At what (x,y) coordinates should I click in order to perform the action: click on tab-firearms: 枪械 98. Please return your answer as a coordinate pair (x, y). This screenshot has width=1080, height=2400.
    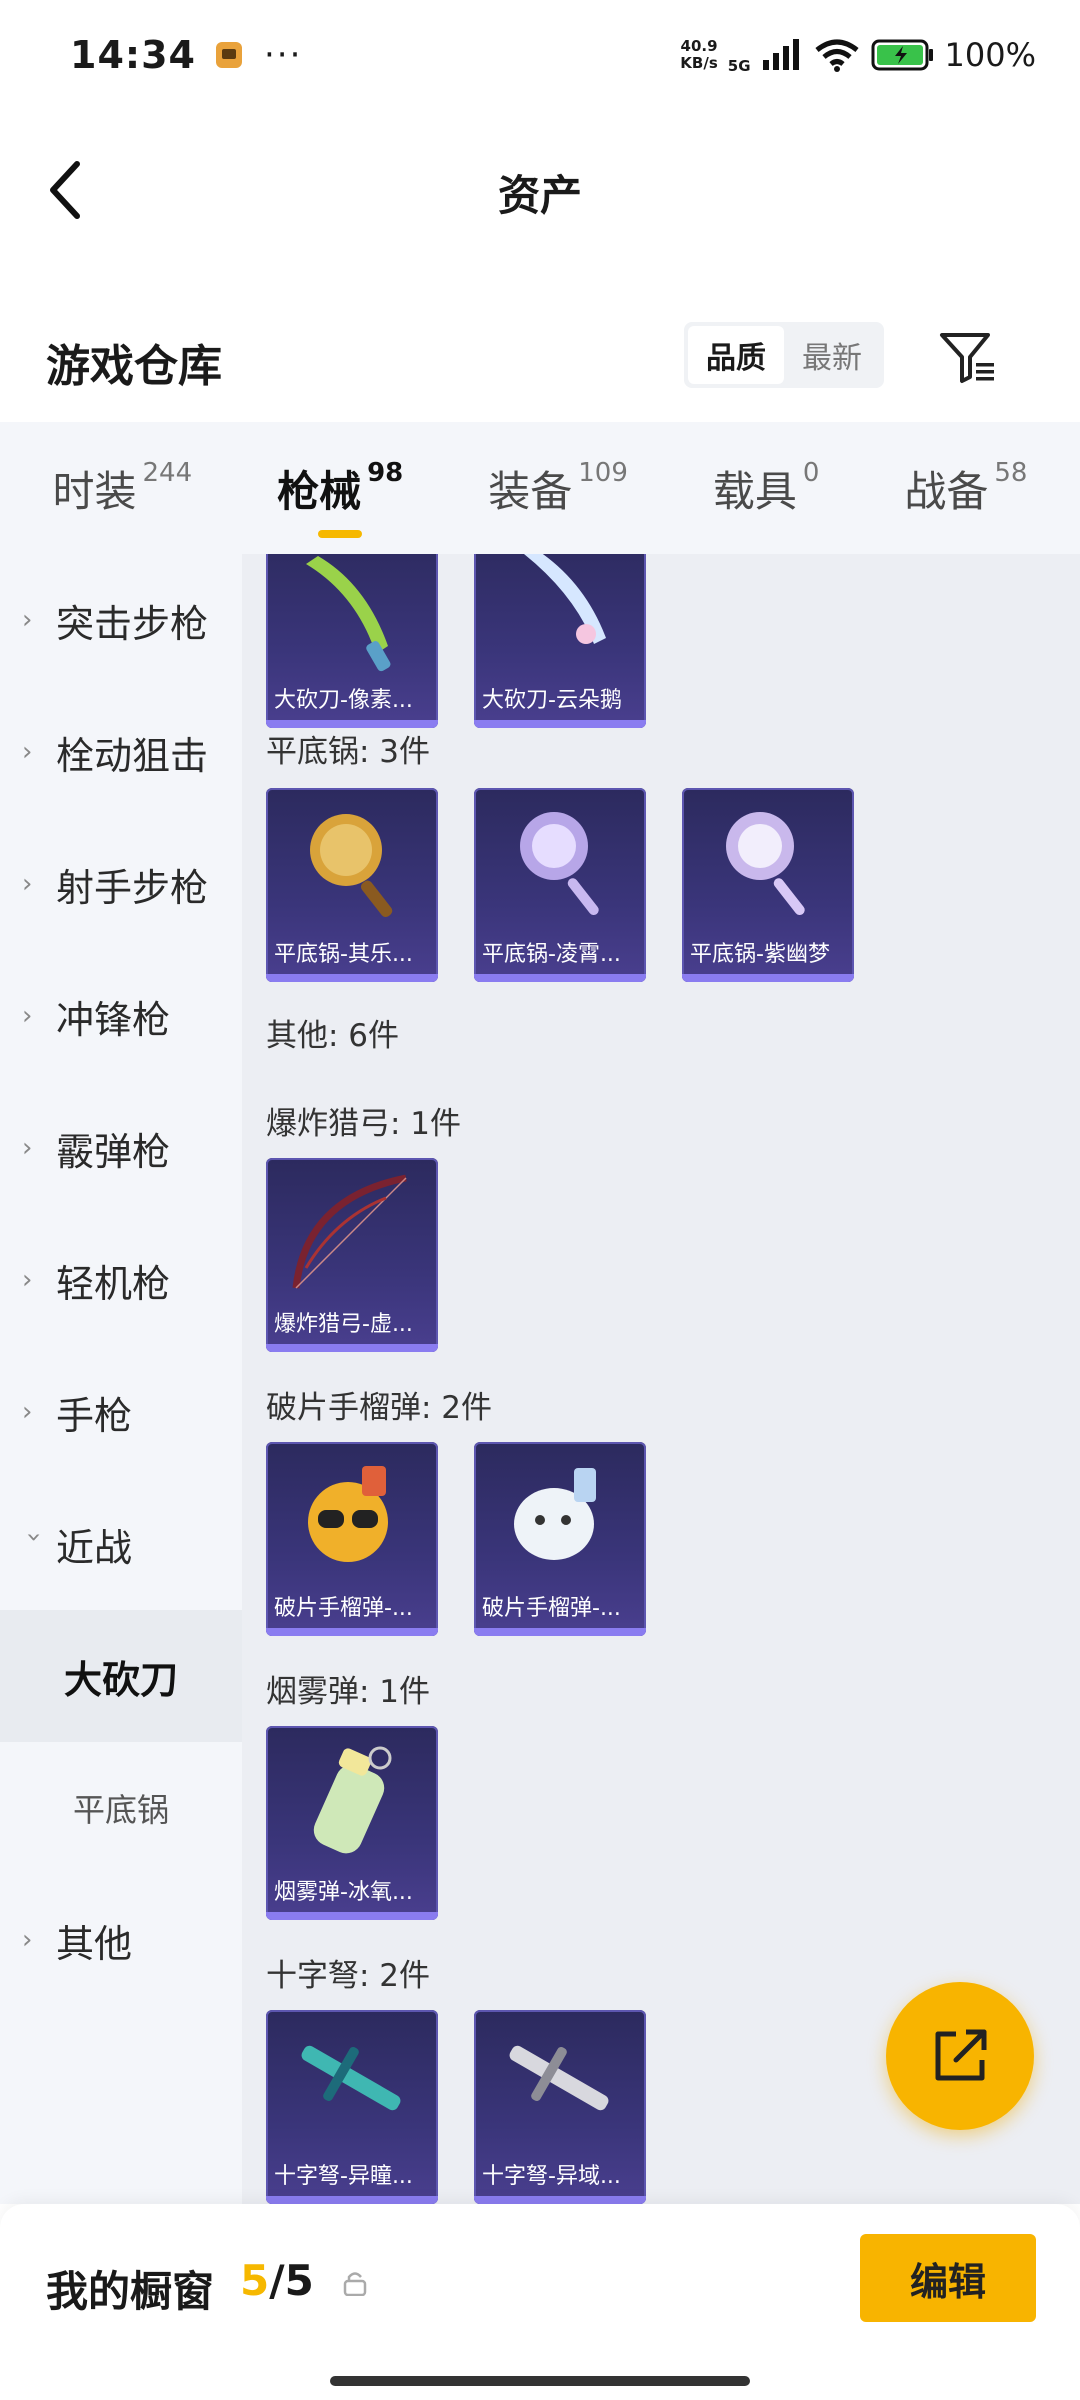
    Looking at the image, I should click on (340, 488).